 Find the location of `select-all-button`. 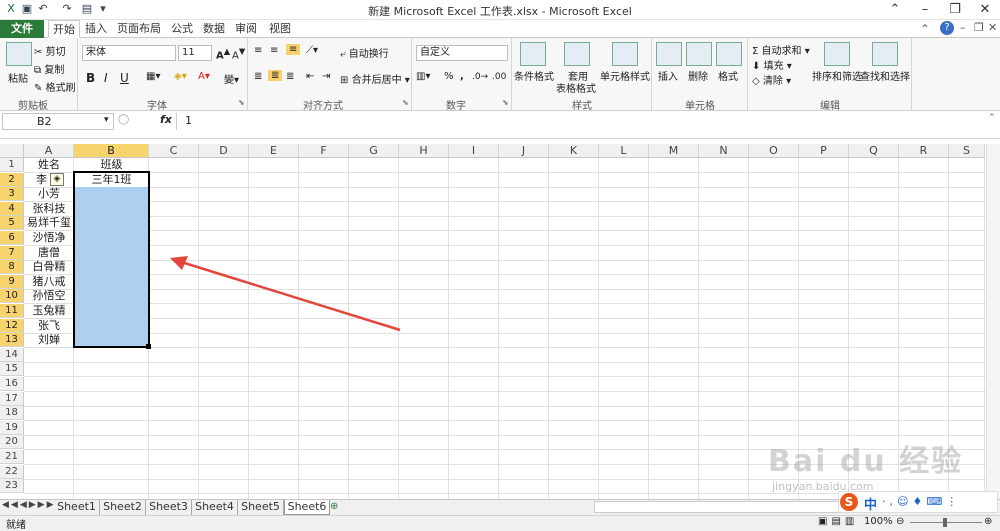

select-all-button is located at coordinates (12, 151).